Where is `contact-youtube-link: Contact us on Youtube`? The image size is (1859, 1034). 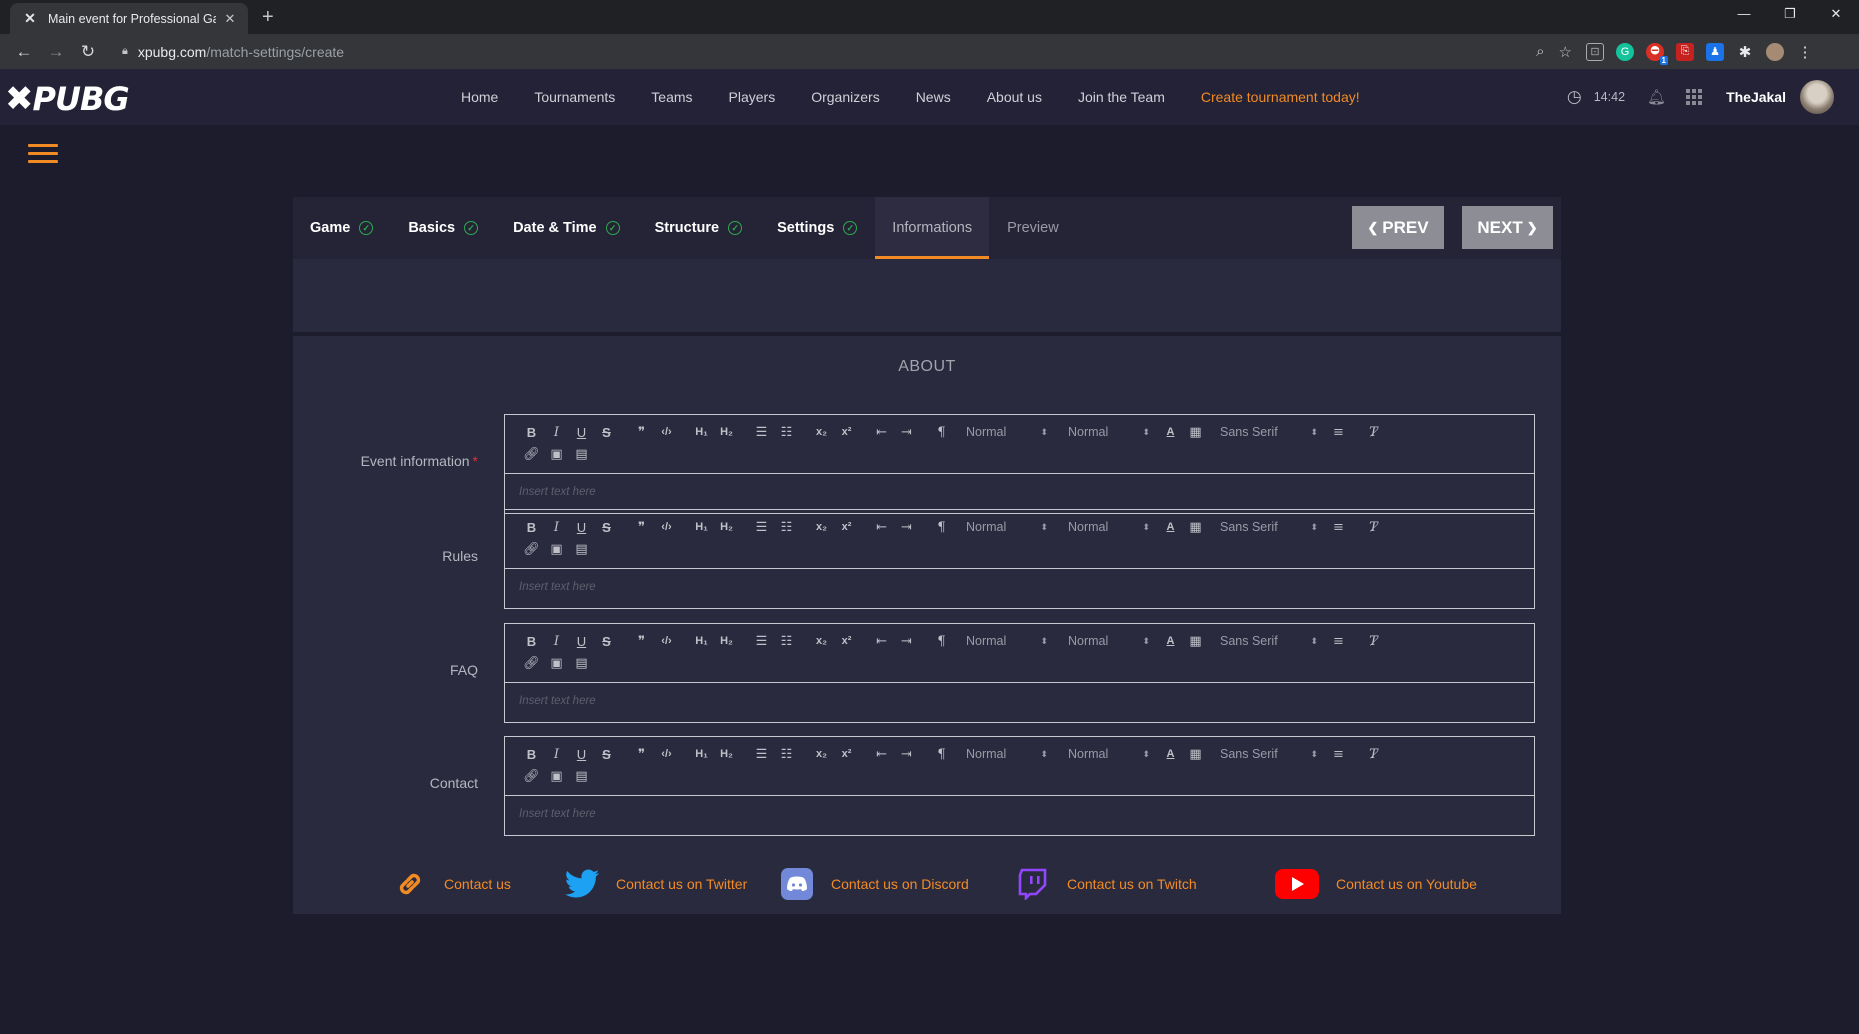 contact-youtube-link: Contact us on Youtube is located at coordinates (1375, 884).